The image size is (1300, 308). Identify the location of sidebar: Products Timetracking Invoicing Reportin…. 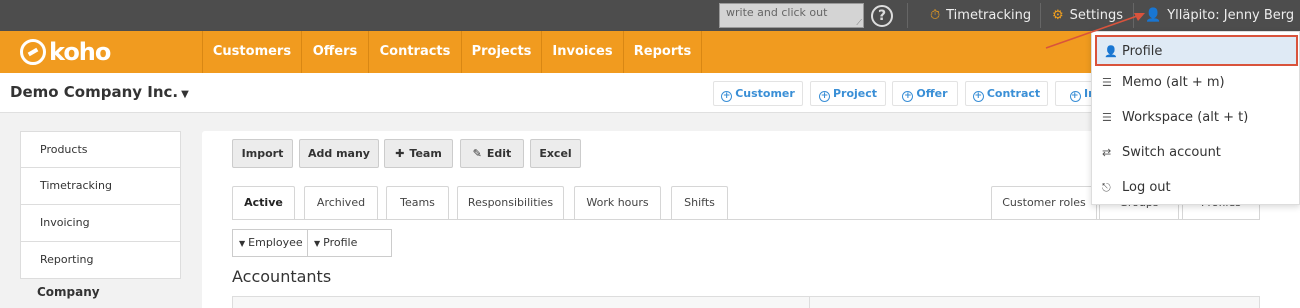
(100, 215).